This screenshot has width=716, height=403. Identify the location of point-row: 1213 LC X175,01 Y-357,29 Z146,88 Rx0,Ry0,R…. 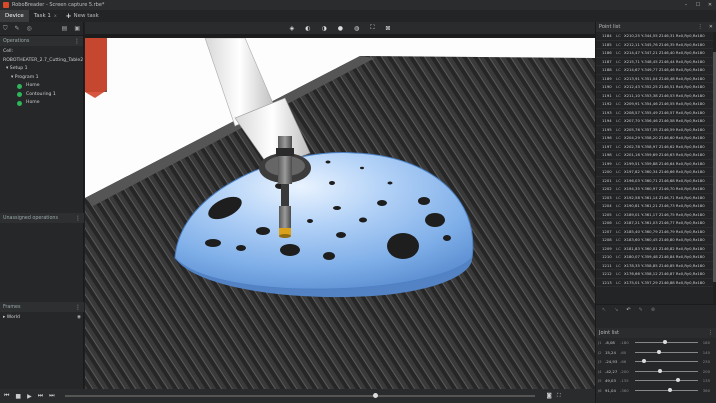
(656, 283).